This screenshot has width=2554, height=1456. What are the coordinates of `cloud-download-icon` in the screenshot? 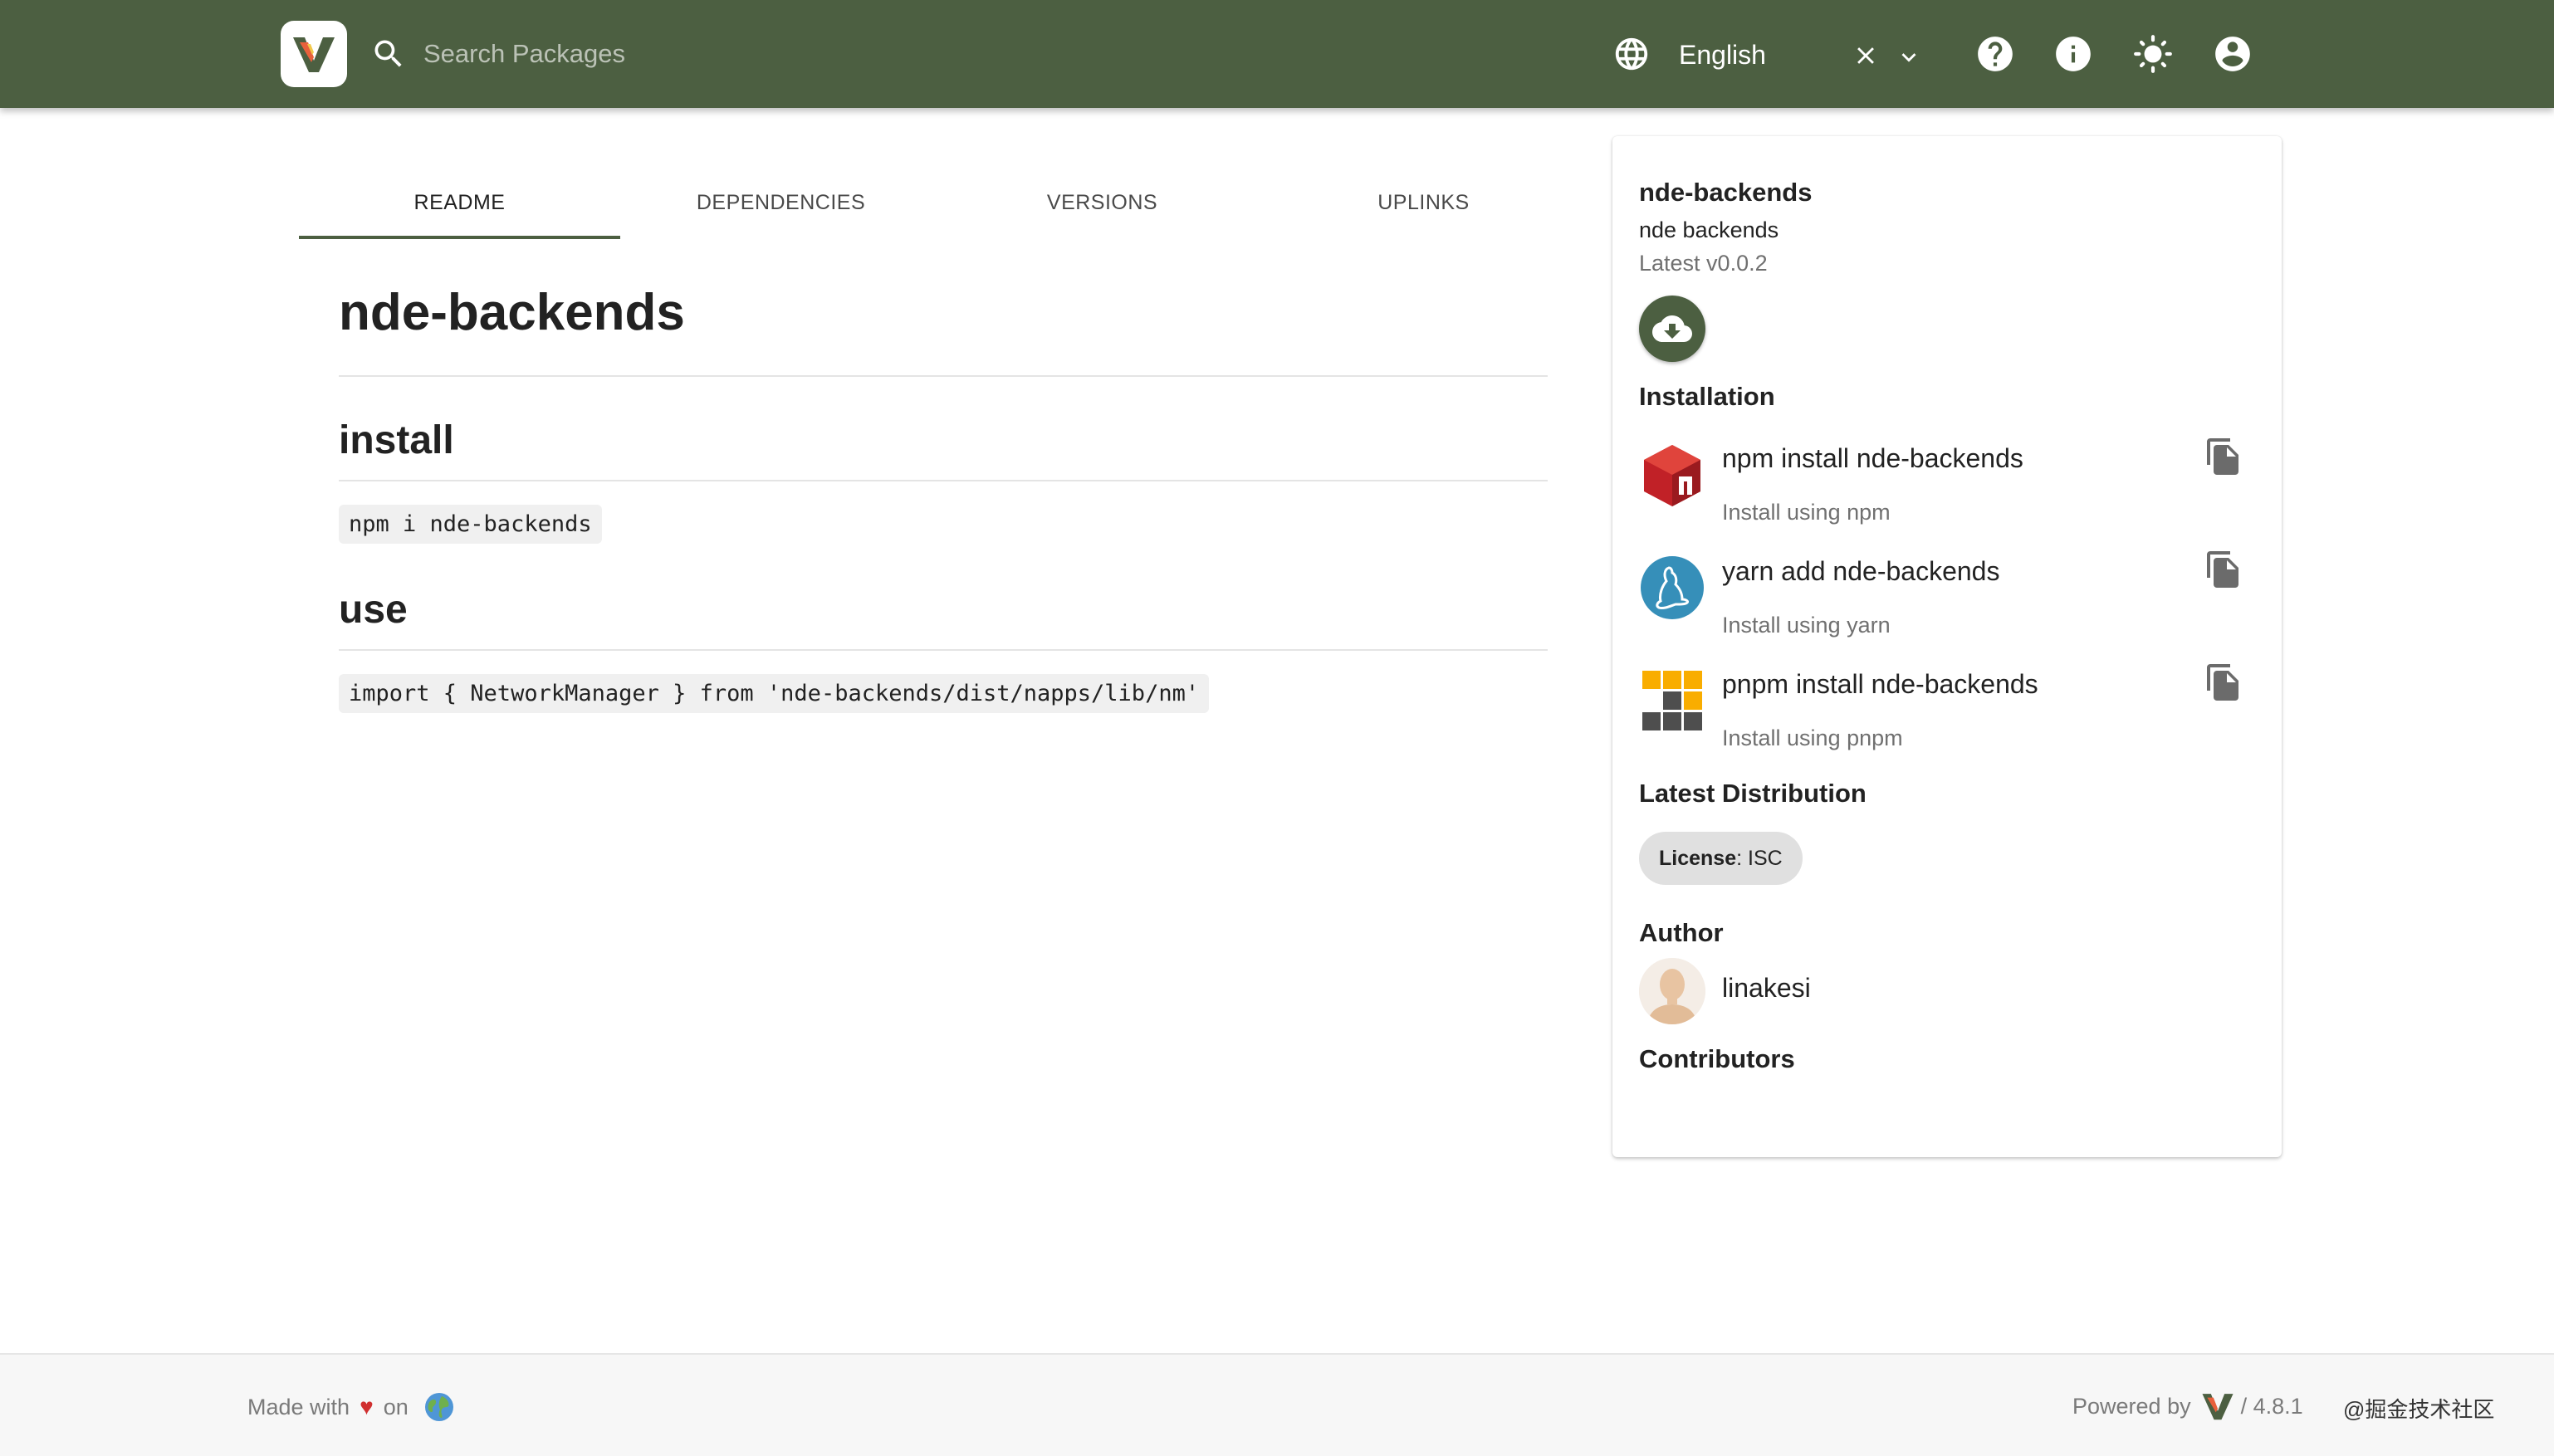 It's located at (1672, 328).